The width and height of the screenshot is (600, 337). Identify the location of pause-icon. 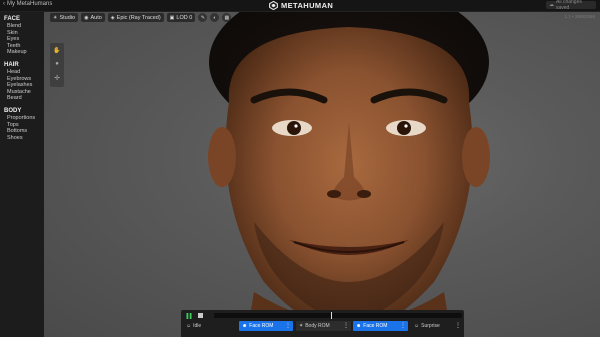
(188, 315).